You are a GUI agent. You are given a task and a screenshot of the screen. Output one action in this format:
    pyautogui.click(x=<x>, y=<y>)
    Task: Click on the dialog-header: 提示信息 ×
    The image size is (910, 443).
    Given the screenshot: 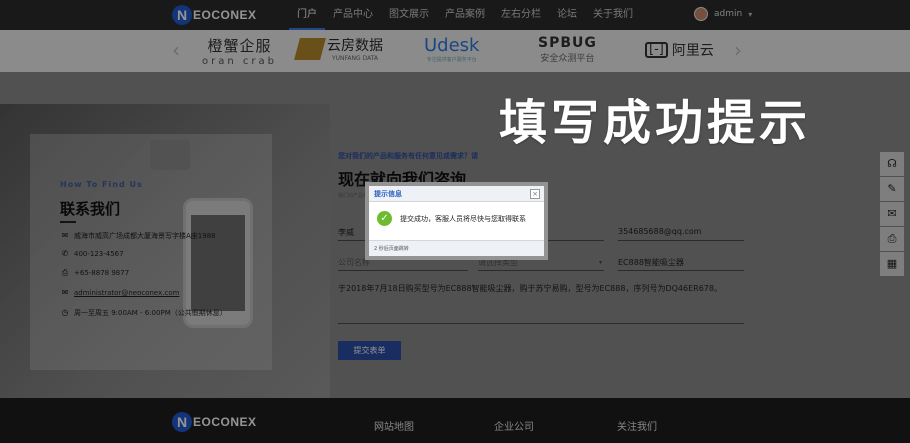 What is the action you would take?
    pyautogui.click(x=456, y=194)
    